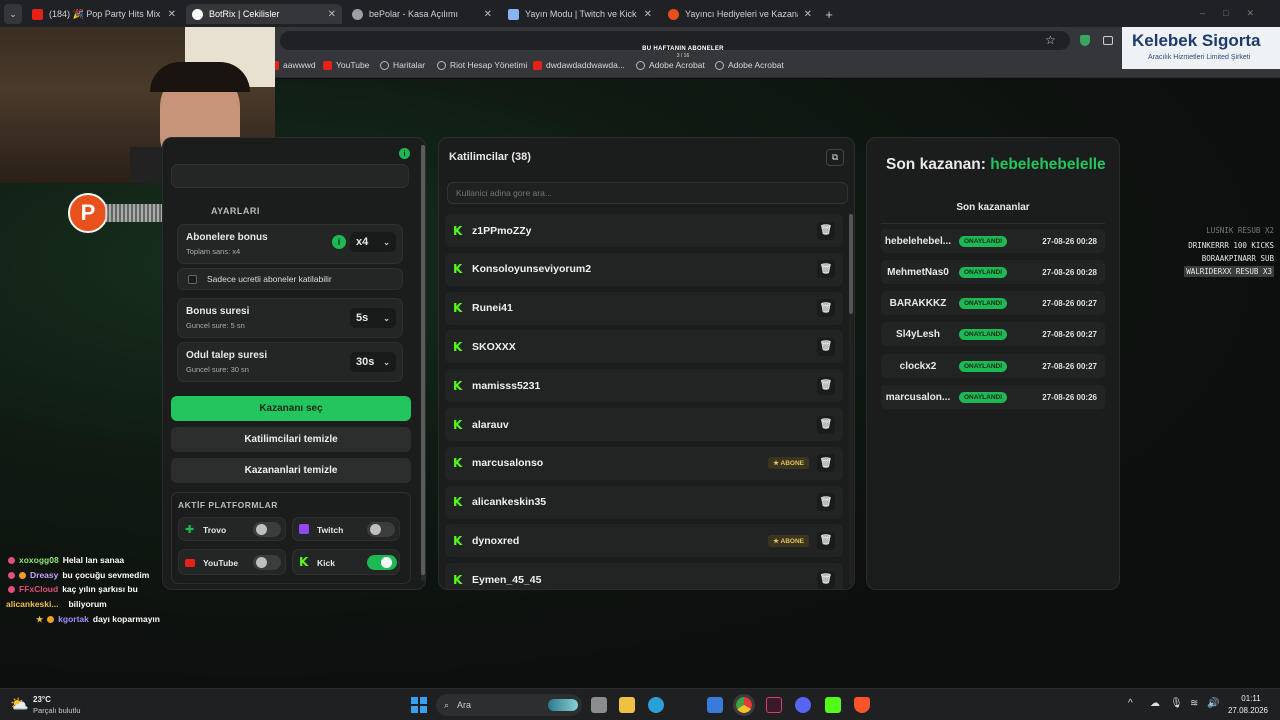  I want to click on paid-only-checkbox, so click(192, 279).